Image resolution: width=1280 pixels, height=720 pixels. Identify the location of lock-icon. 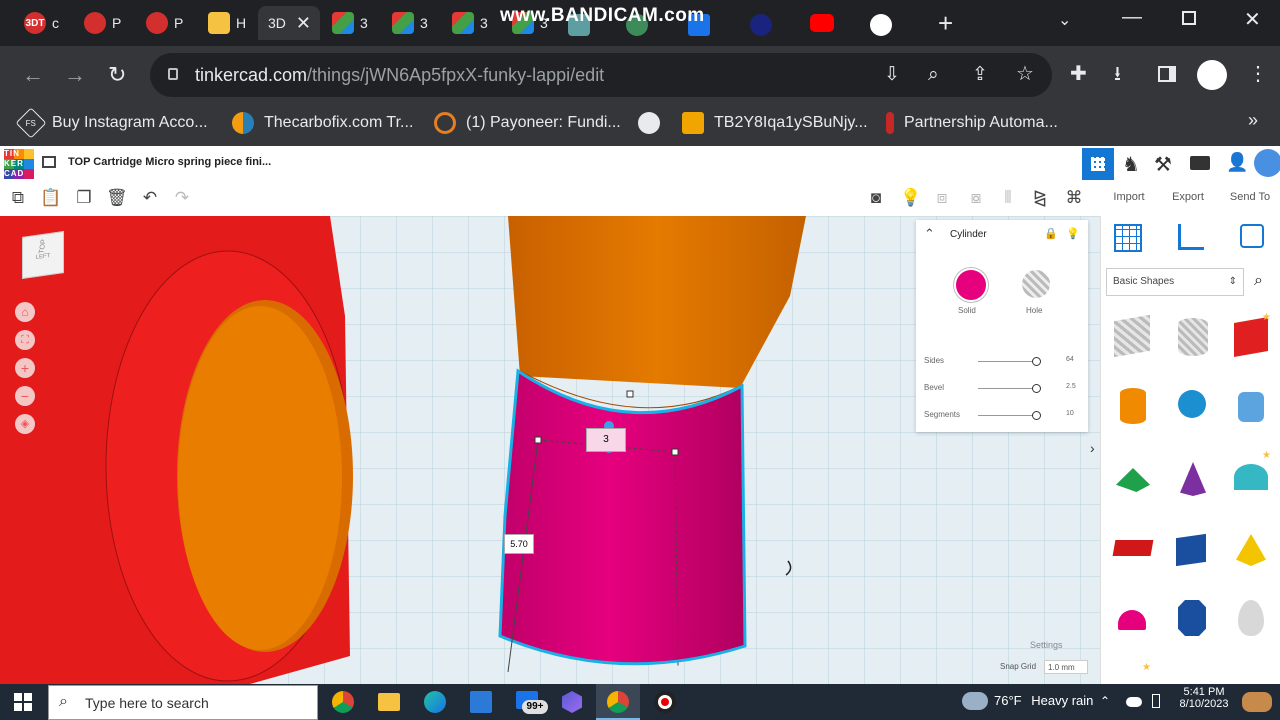
(173, 74).